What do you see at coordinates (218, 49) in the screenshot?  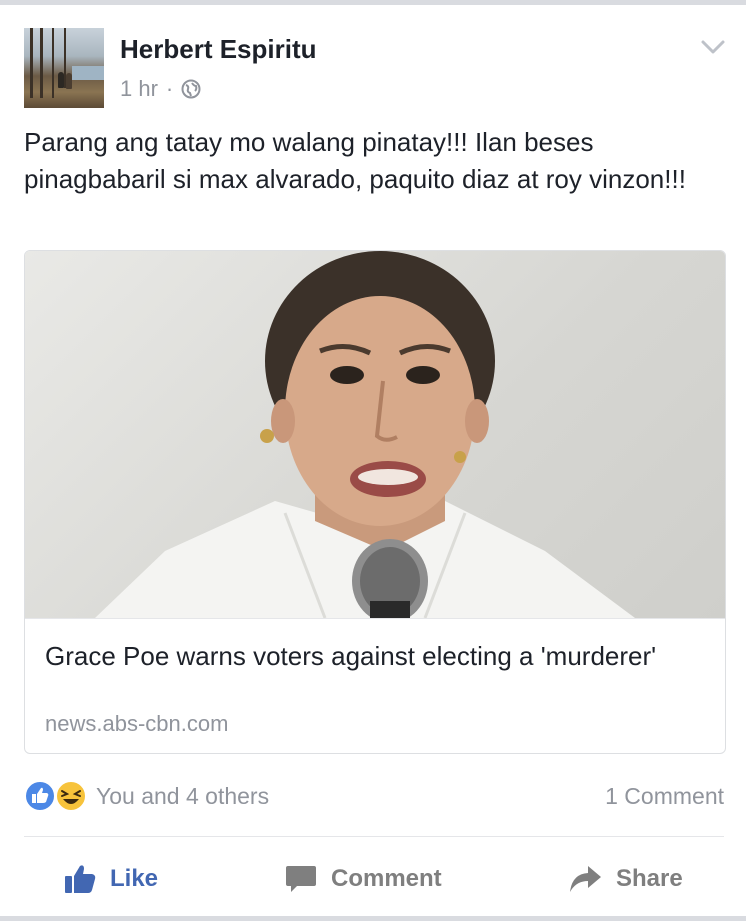 I see `author-name: Herbert Espiritu` at bounding box center [218, 49].